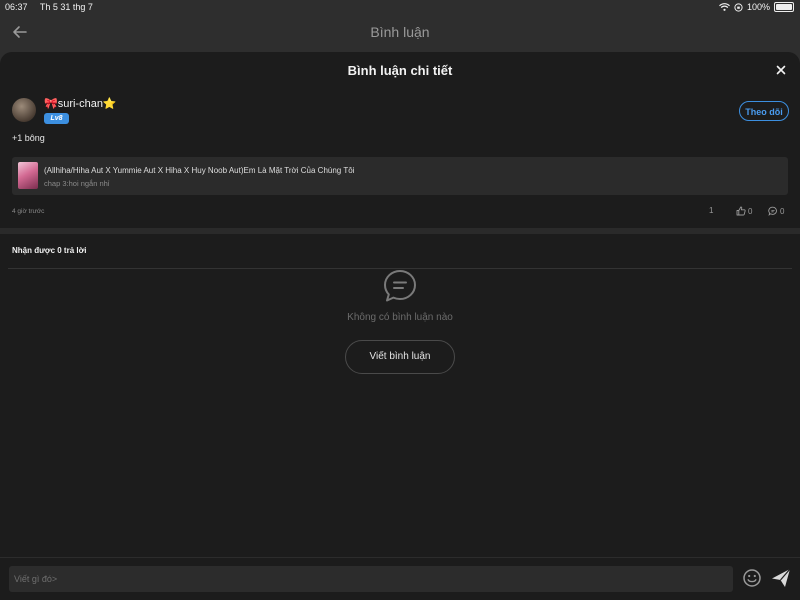 This screenshot has height=600, width=800. I want to click on close-icon, so click(781, 70).